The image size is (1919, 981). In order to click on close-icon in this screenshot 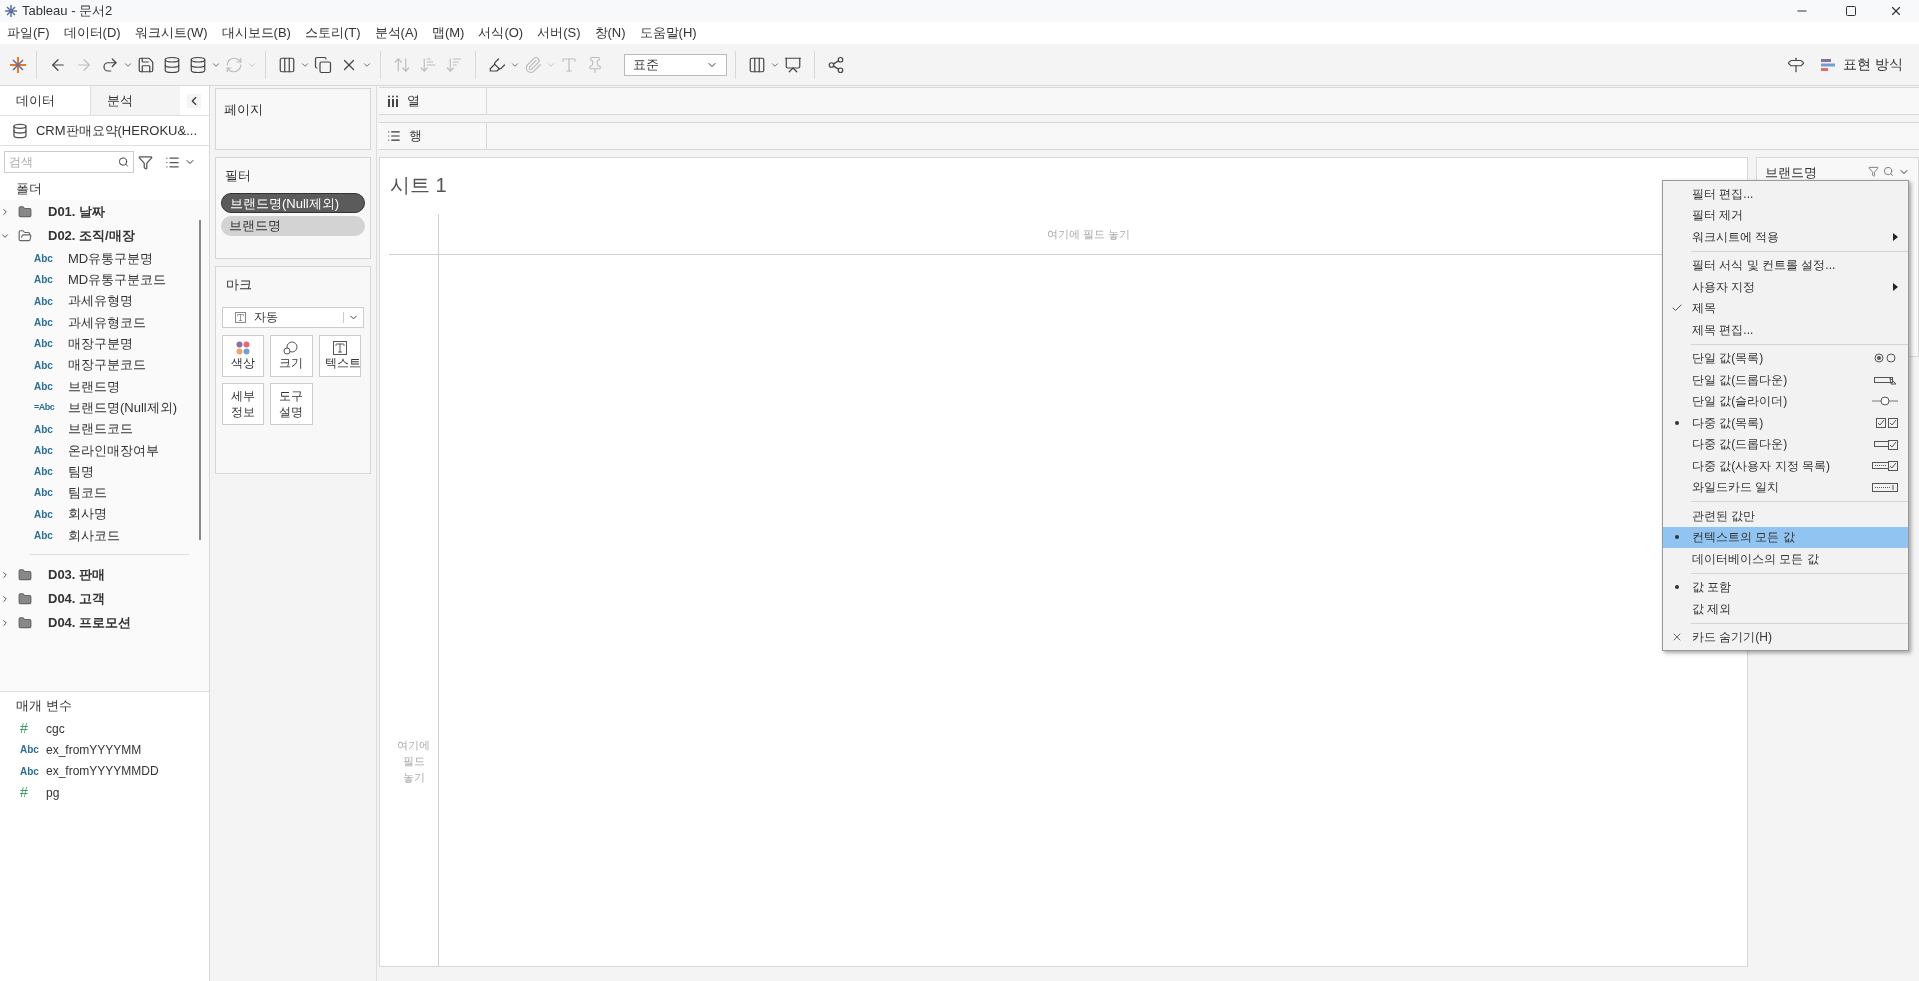, I will do `click(1896, 11)`.